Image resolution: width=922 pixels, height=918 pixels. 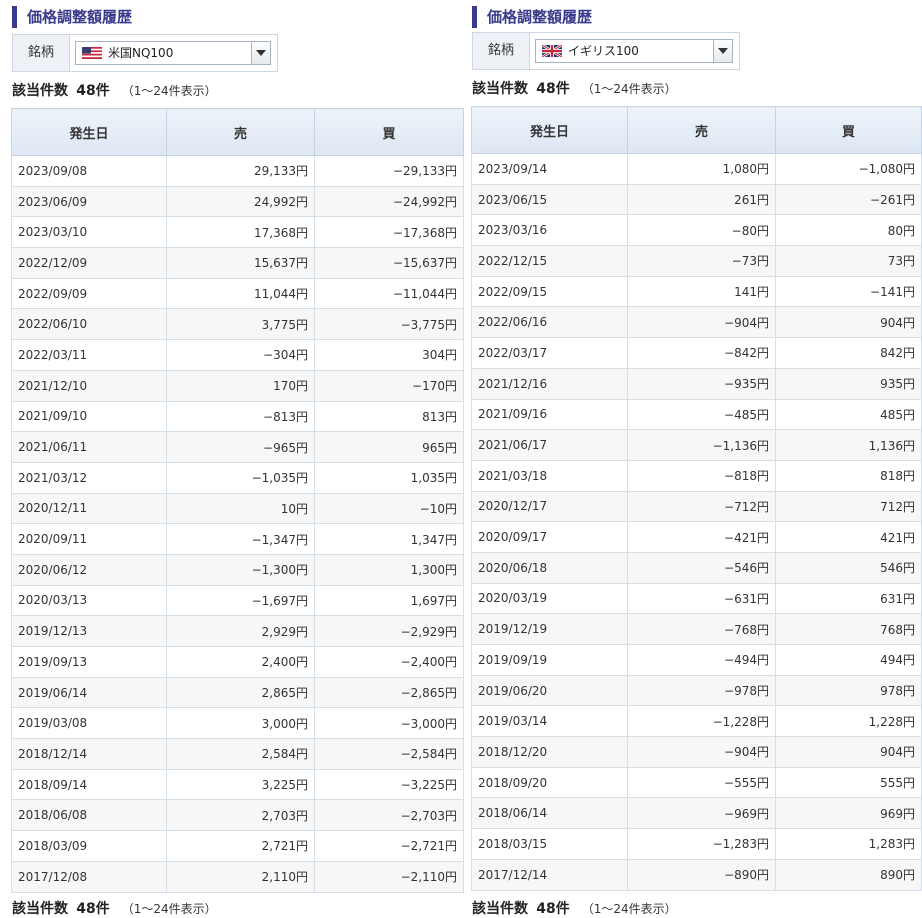 I want to click on cell-buy: 485円, so click(x=848, y=414).